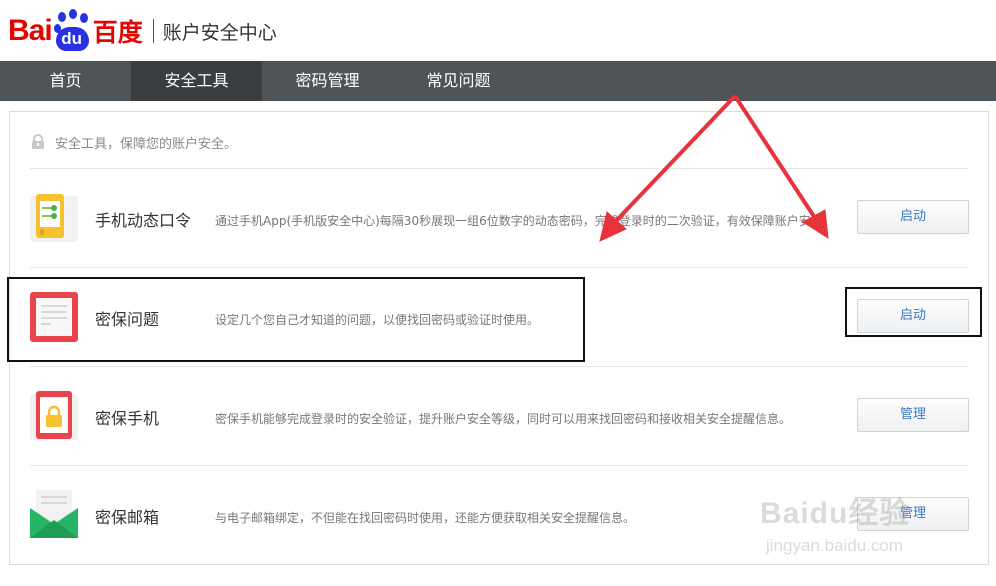 This screenshot has width=996, height=586. What do you see at coordinates (835, 513) in the screenshot?
I see `watermark-brand: Baidu经验` at bounding box center [835, 513].